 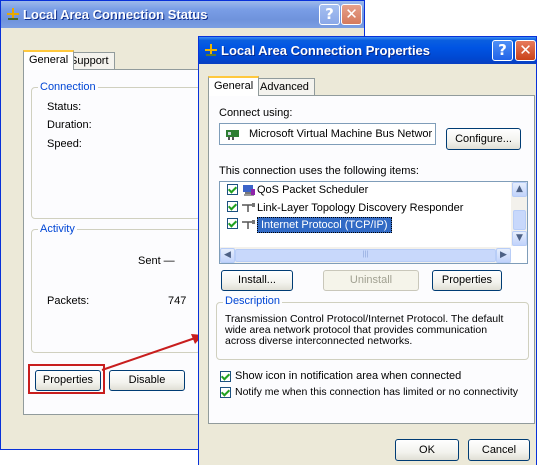 I want to click on scroll-up-icon: ▲, so click(x=519, y=189).